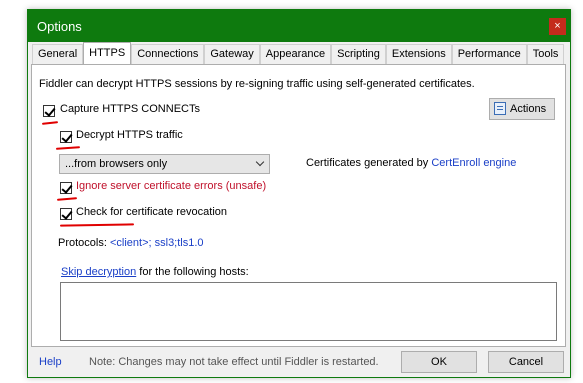 The height and width of the screenshot is (383, 583). I want to click on close-button: ×, so click(557, 26).